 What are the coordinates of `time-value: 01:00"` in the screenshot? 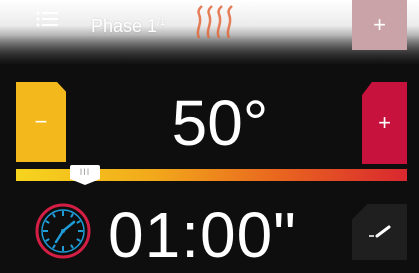 It's located at (202, 235).